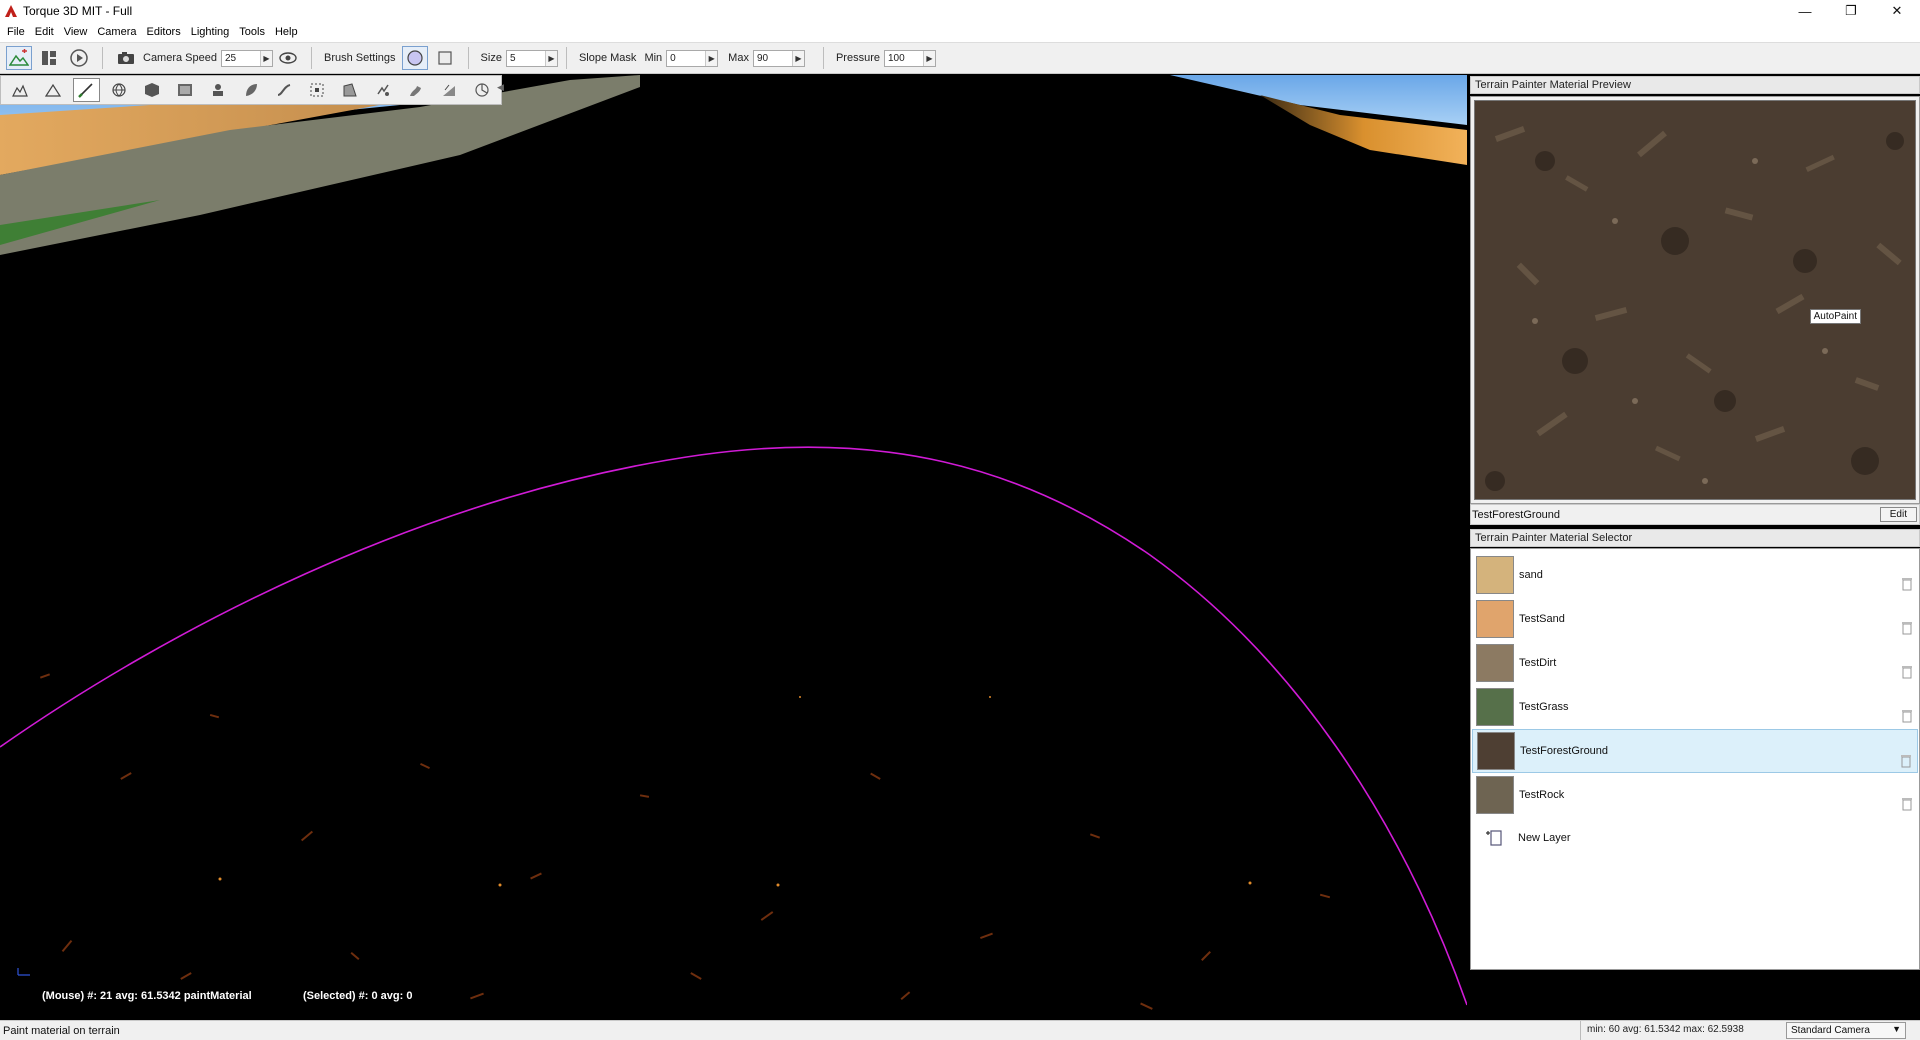 The image size is (1920, 1040). What do you see at coordinates (1695, 707) in the screenshot?
I see `material-row-testgrass: TestGrass` at bounding box center [1695, 707].